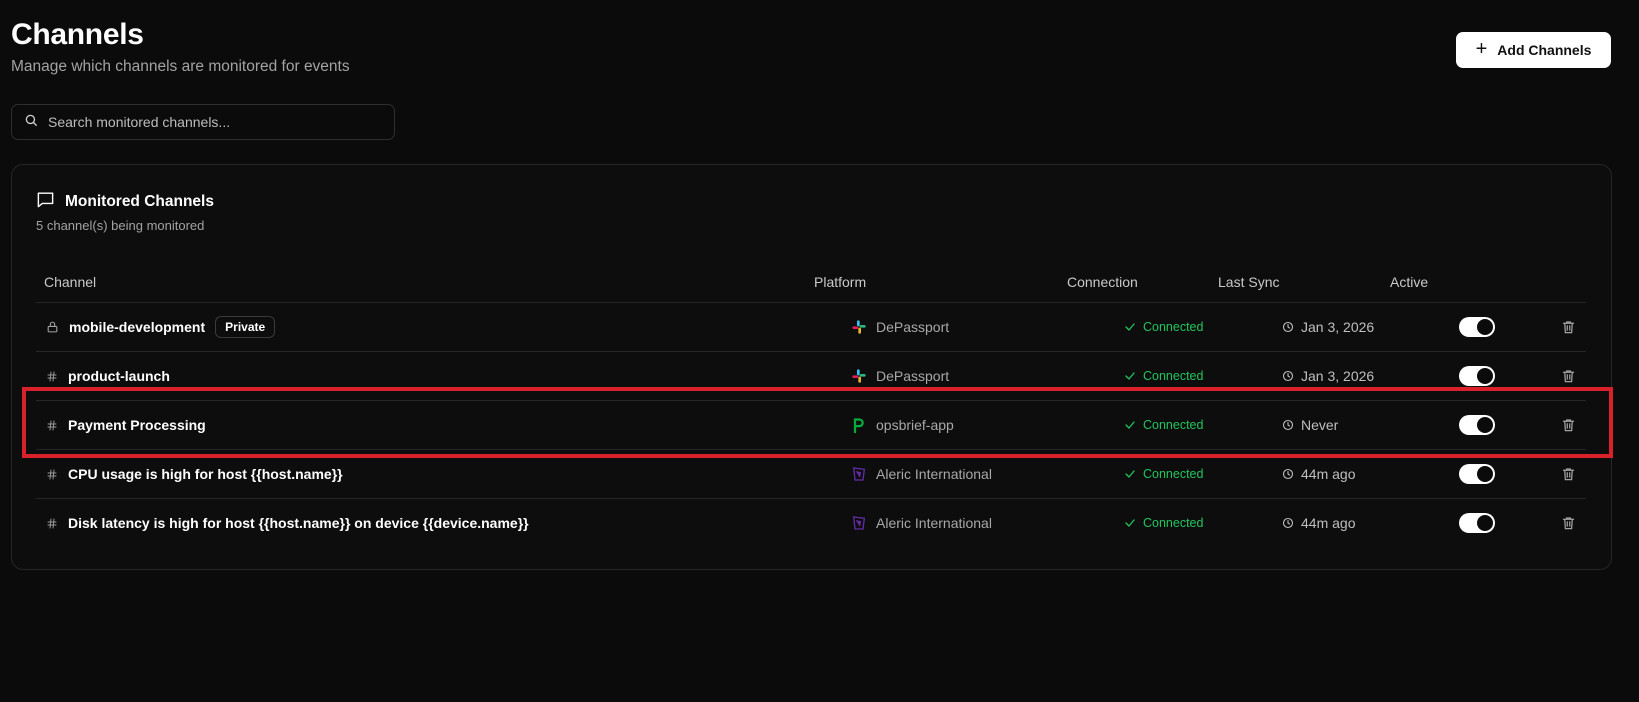 This screenshot has height=702, width=1639. I want to click on card-subtitle: 5 channel(s) being monitored, so click(120, 225).